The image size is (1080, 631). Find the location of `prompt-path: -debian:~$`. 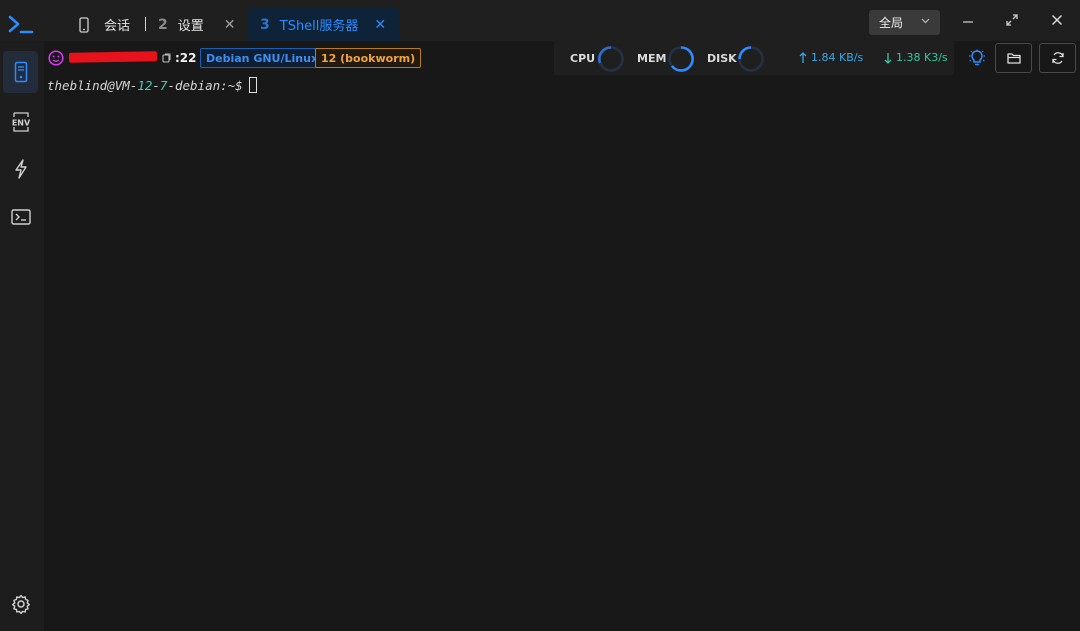

prompt-path: -debian:~$ is located at coordinates (205, 85).